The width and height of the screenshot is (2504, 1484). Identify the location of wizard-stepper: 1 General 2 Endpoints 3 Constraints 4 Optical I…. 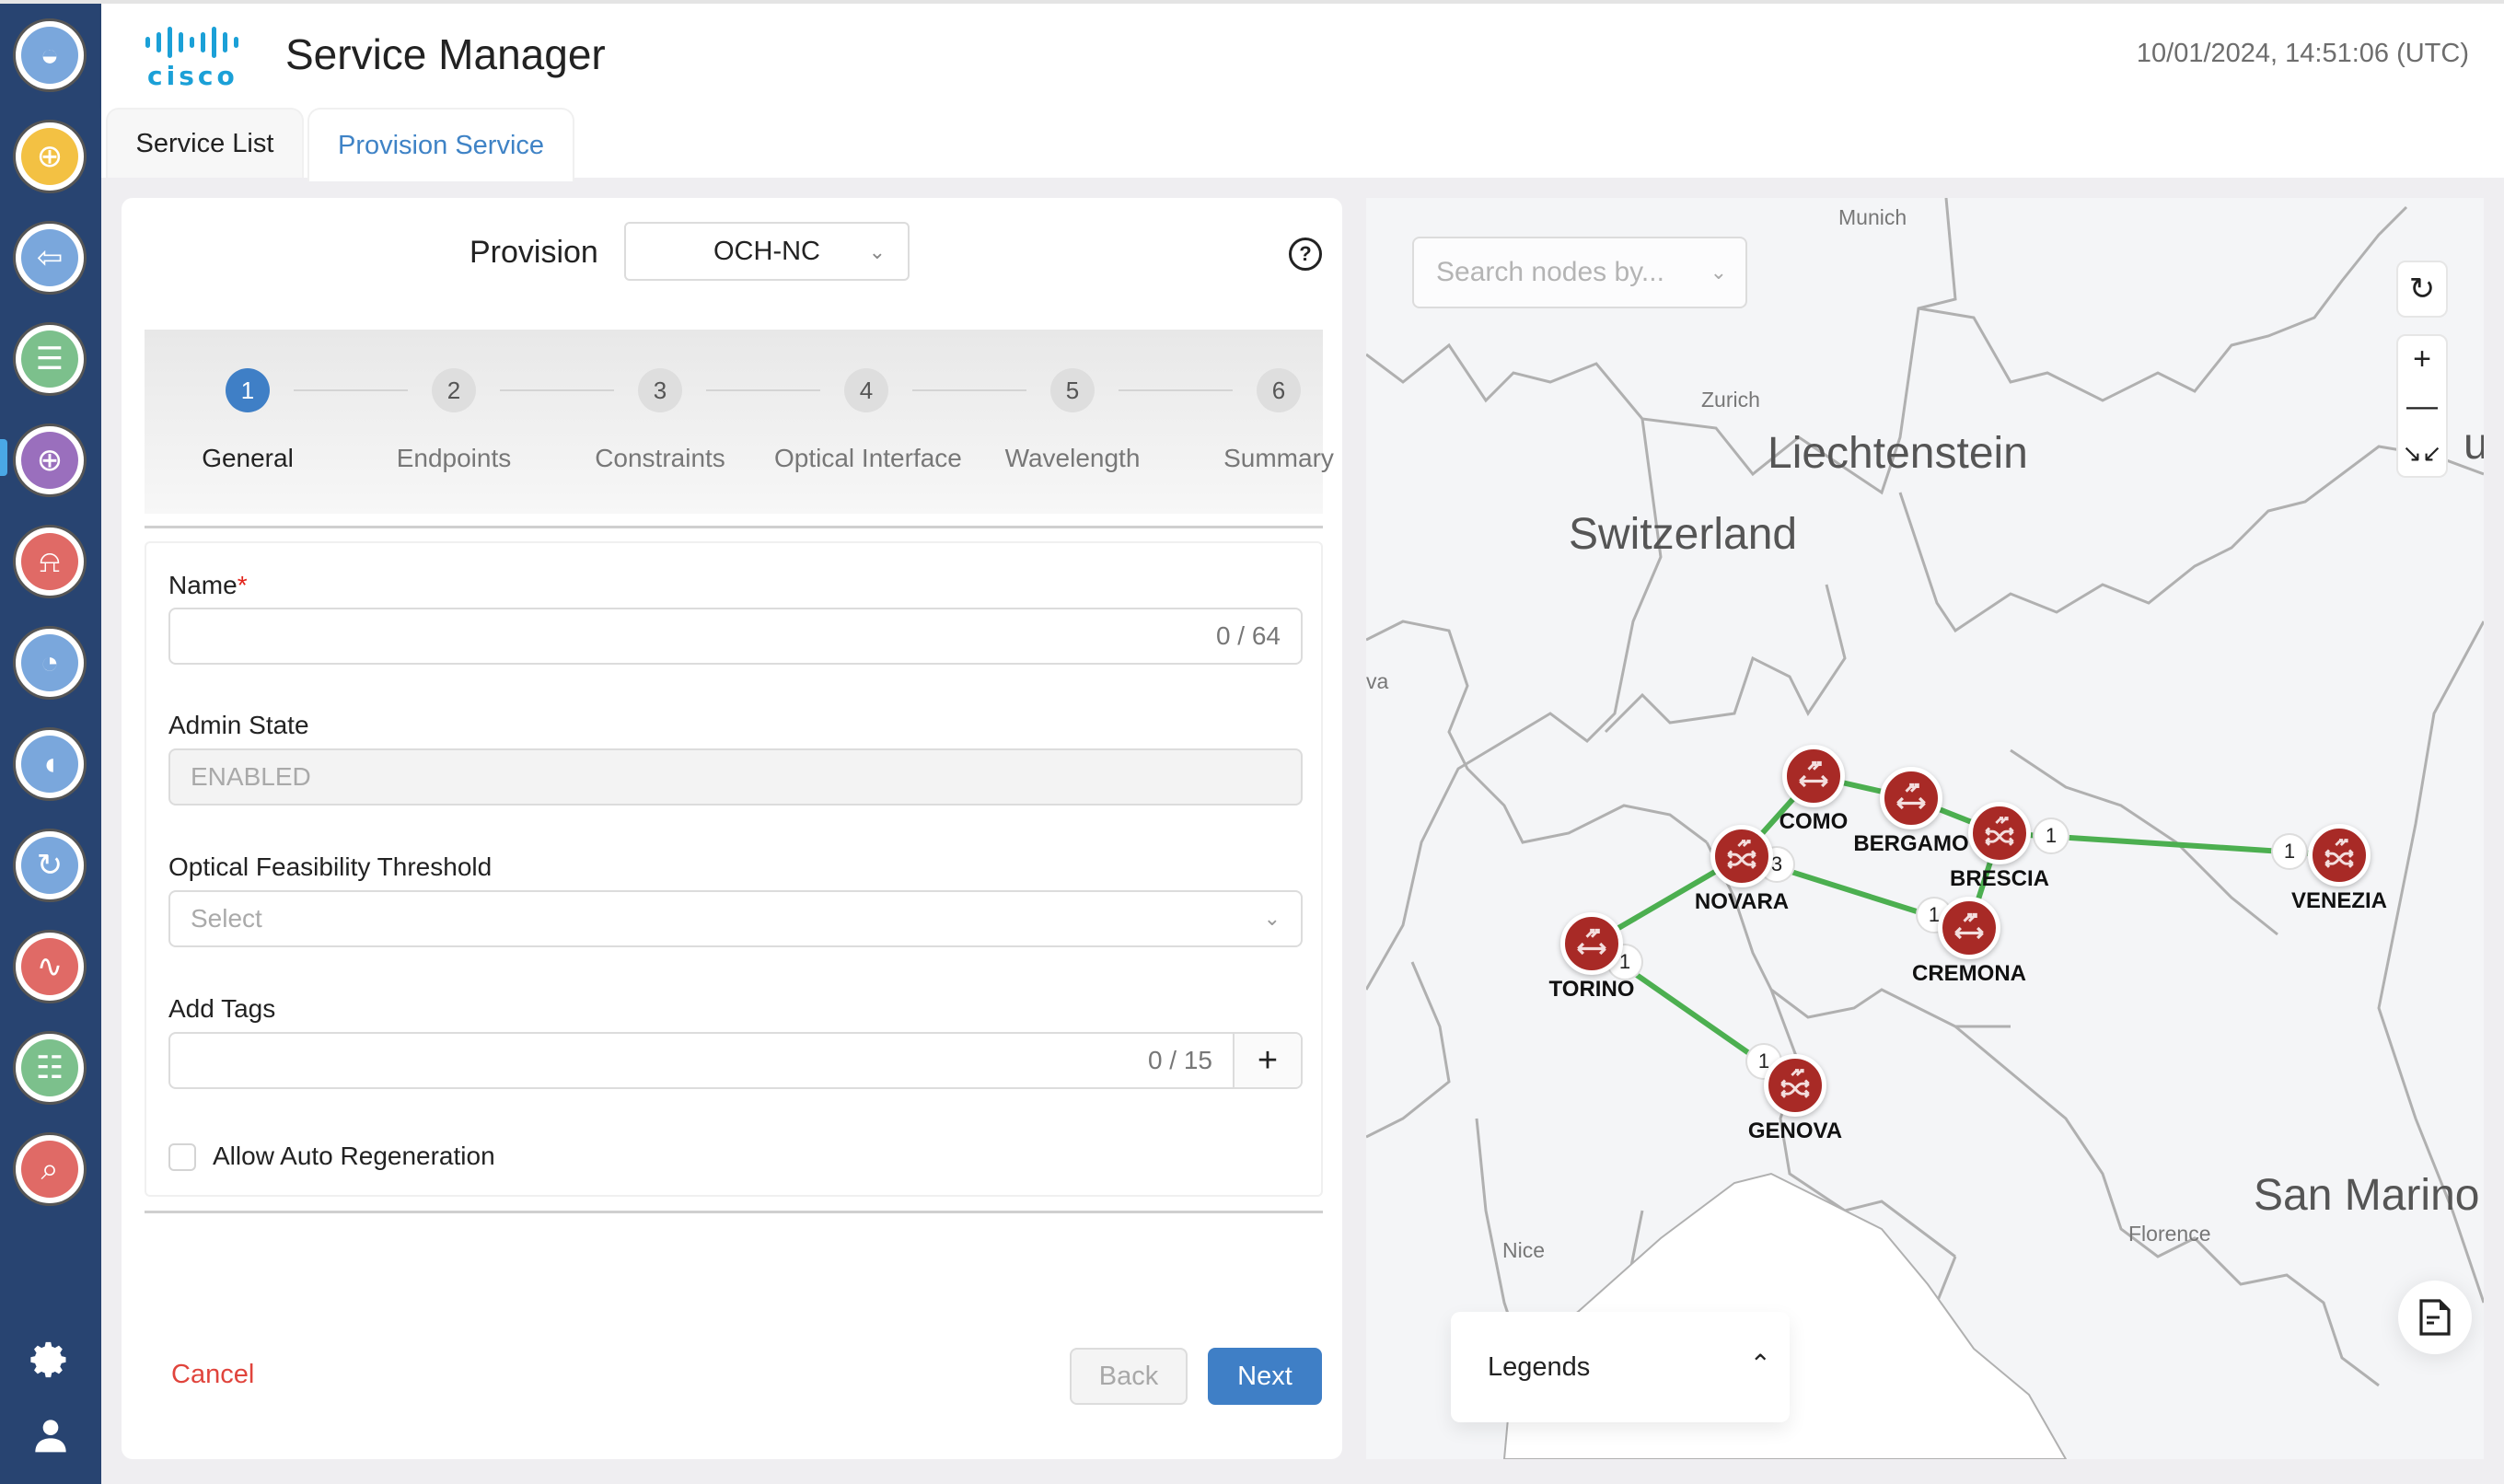
(739, 422).